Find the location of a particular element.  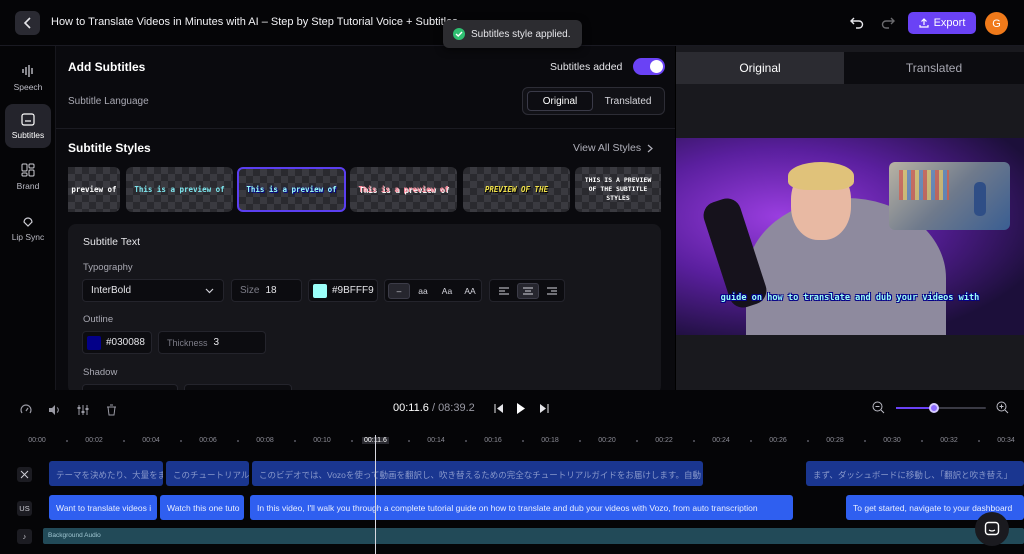

chat-support-button is located at coordinates (992, 529).